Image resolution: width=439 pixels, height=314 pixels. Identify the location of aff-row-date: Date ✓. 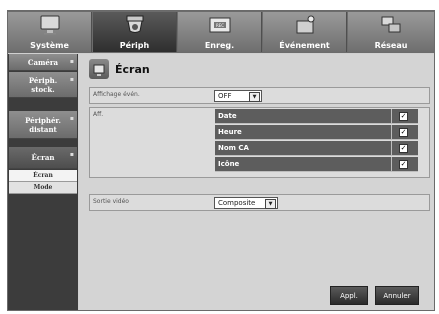
(316, 116).